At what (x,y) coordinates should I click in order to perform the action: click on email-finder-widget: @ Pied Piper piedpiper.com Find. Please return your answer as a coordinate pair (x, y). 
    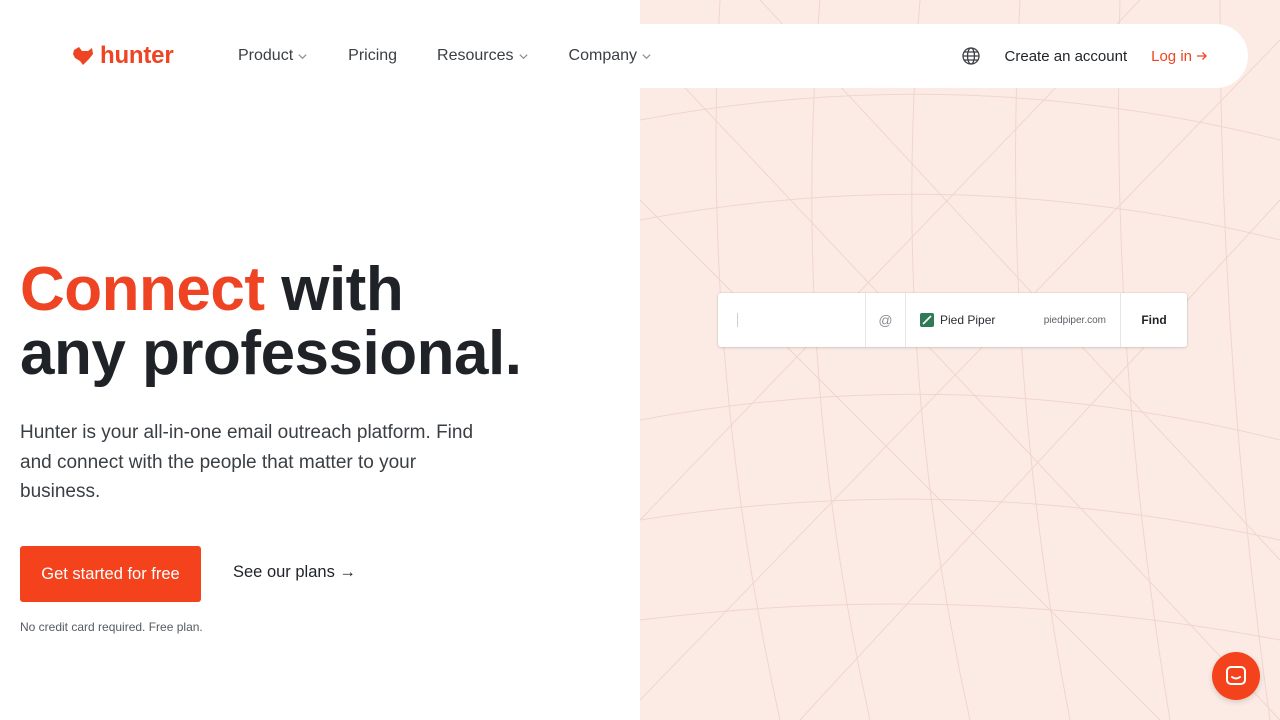
    Looking at the image, I should click on (952, 320).